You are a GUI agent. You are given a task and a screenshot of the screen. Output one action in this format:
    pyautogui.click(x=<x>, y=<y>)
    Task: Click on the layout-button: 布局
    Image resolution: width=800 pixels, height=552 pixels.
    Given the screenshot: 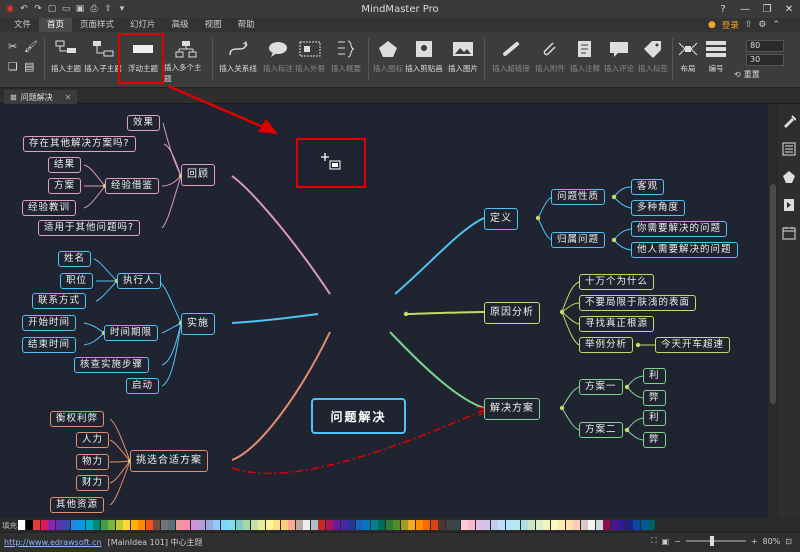 What is the action you would take?
    pyautogui.click(x=688, y=59)
    